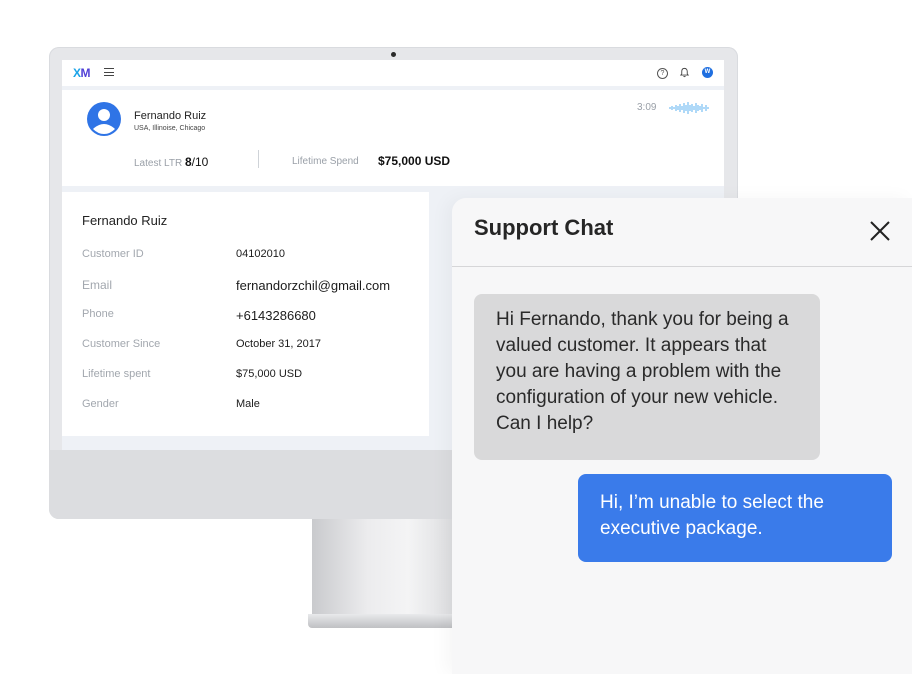 The image size is (912, 674). What do you see at coordinates (77, 73) in the screenshot?
I see `logo-x: X` at bounding box center [77, 73].